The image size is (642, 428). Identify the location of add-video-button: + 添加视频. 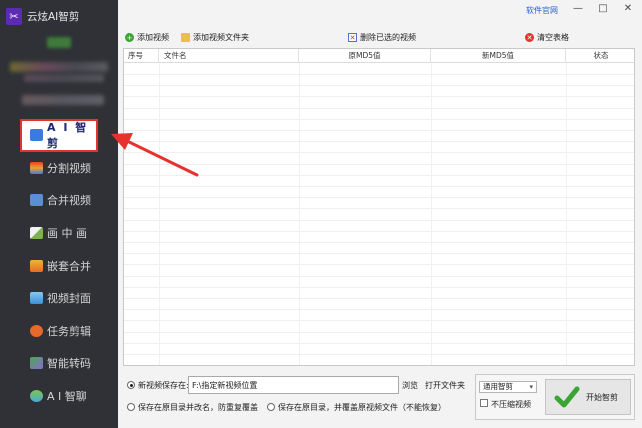
(147, 37).